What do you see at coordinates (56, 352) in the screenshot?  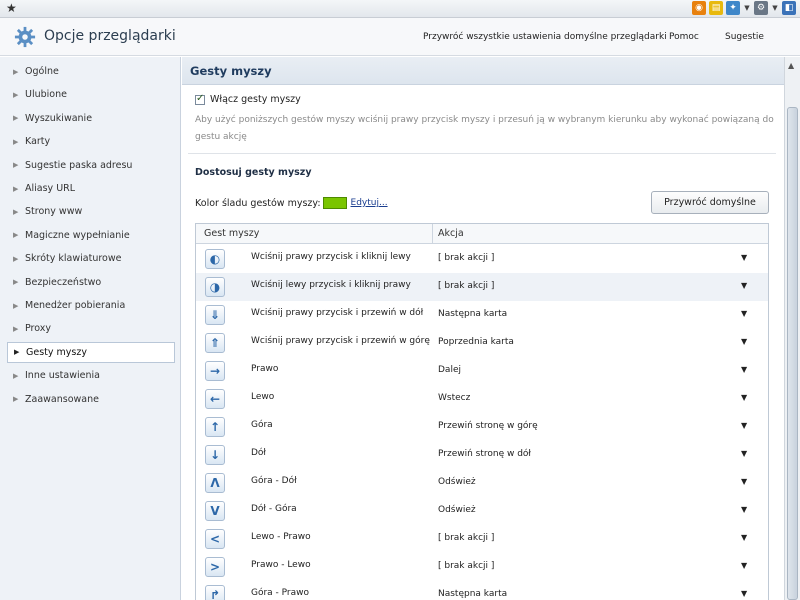 I see `sidebar-item-label: Gesty myszy` at bounding box center [56, 352].